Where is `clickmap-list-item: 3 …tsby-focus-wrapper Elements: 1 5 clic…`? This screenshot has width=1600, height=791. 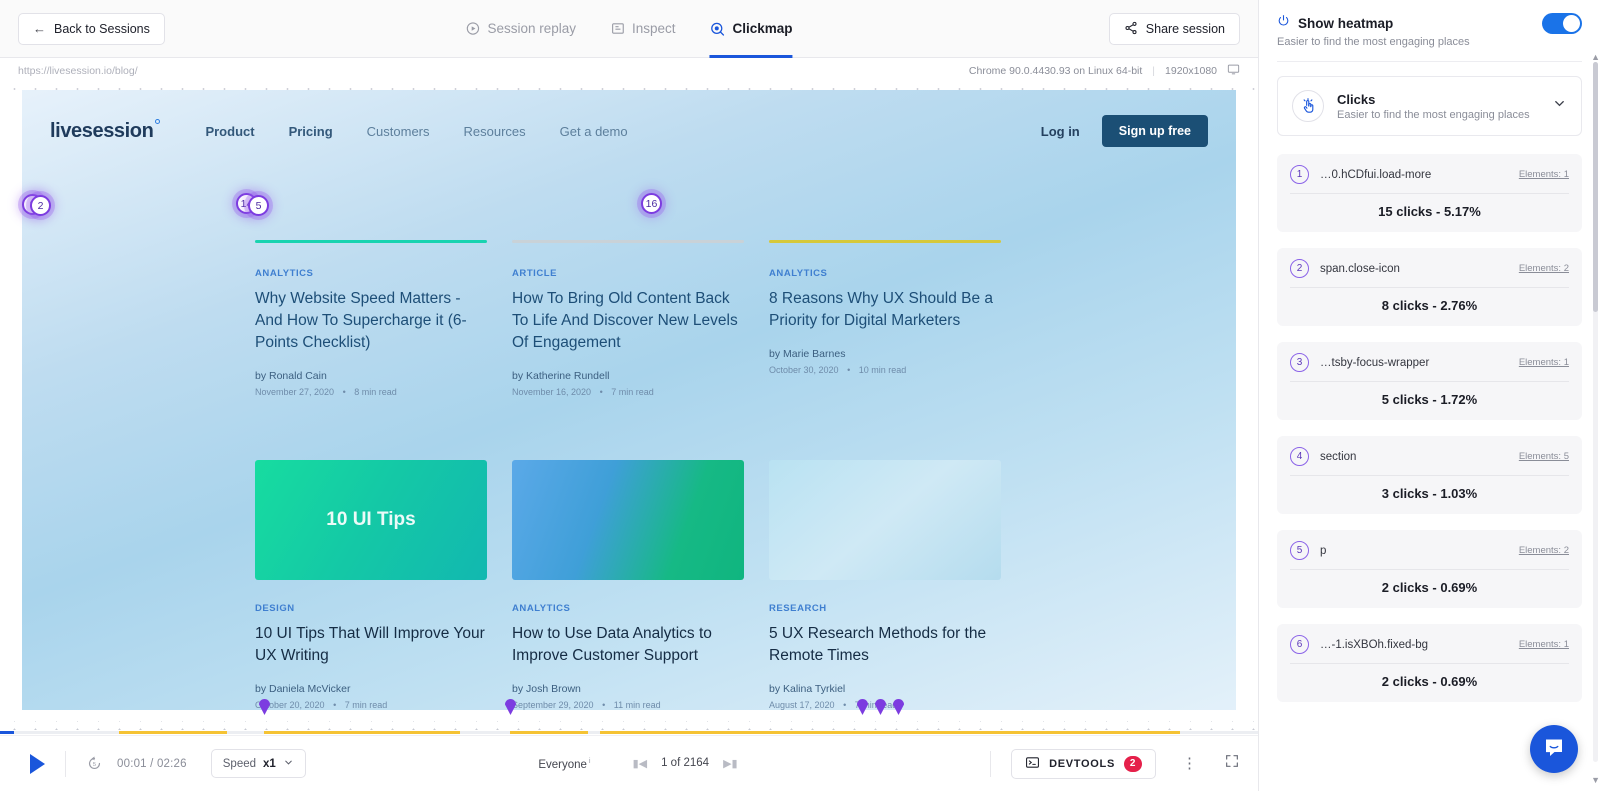
clickmap-list-item: 3 …tsby-focus-wrapper Elements: 1 5 clic… is located at coordinates (1429, 381).